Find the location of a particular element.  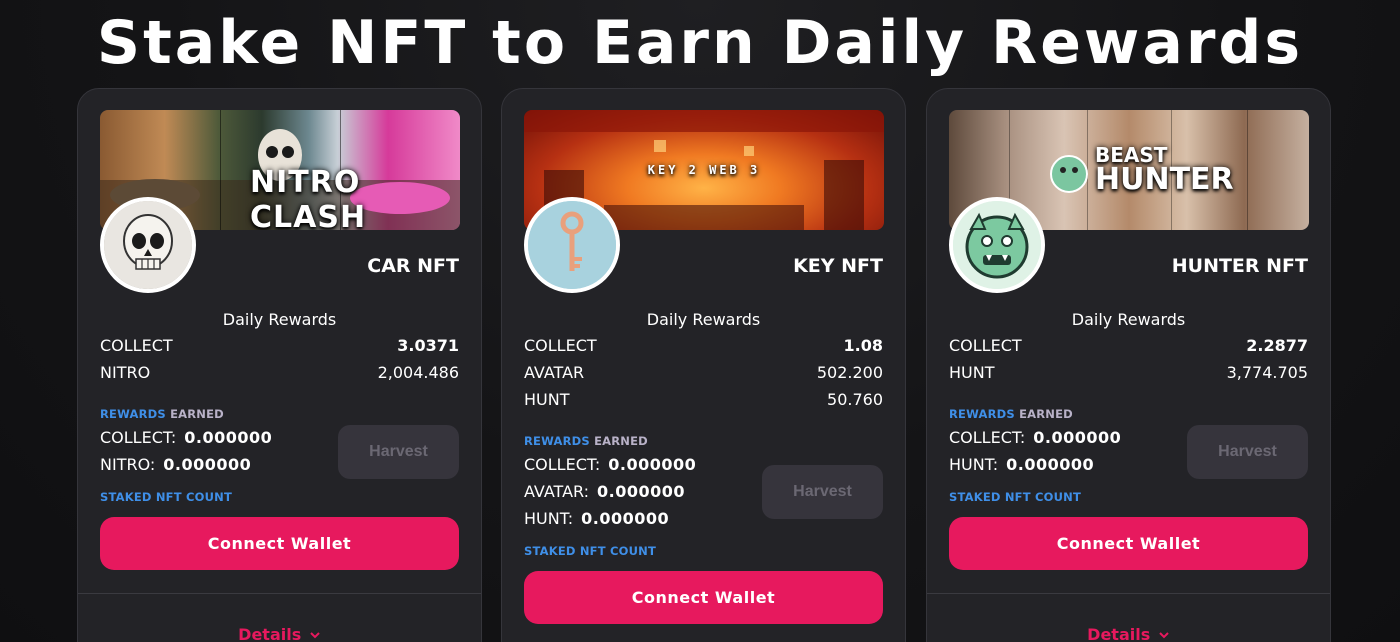

reward-value: 3,774.705 is located at coordinates (1267, 372).